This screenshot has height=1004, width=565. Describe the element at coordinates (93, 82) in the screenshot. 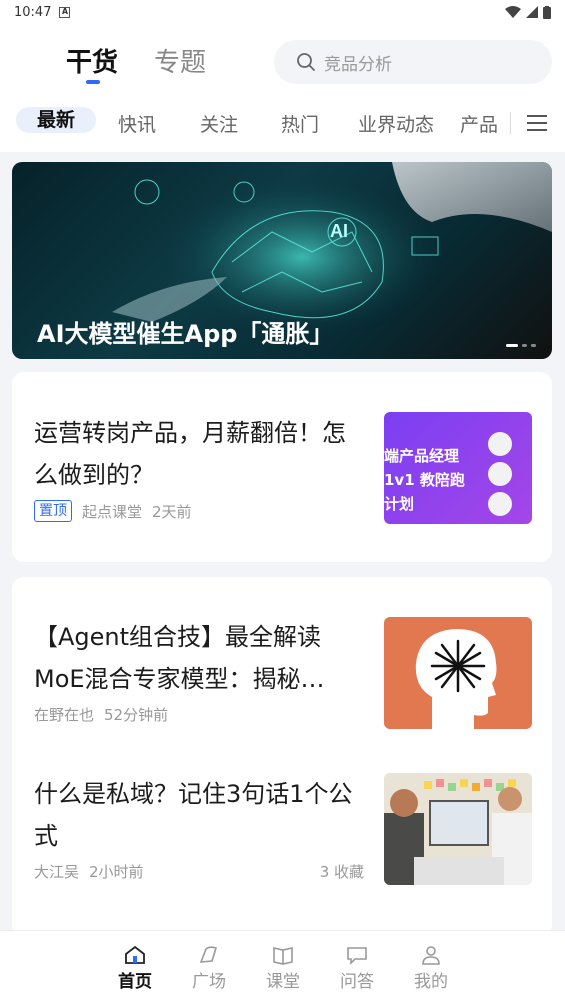

I see `tab-indicator` at that location.